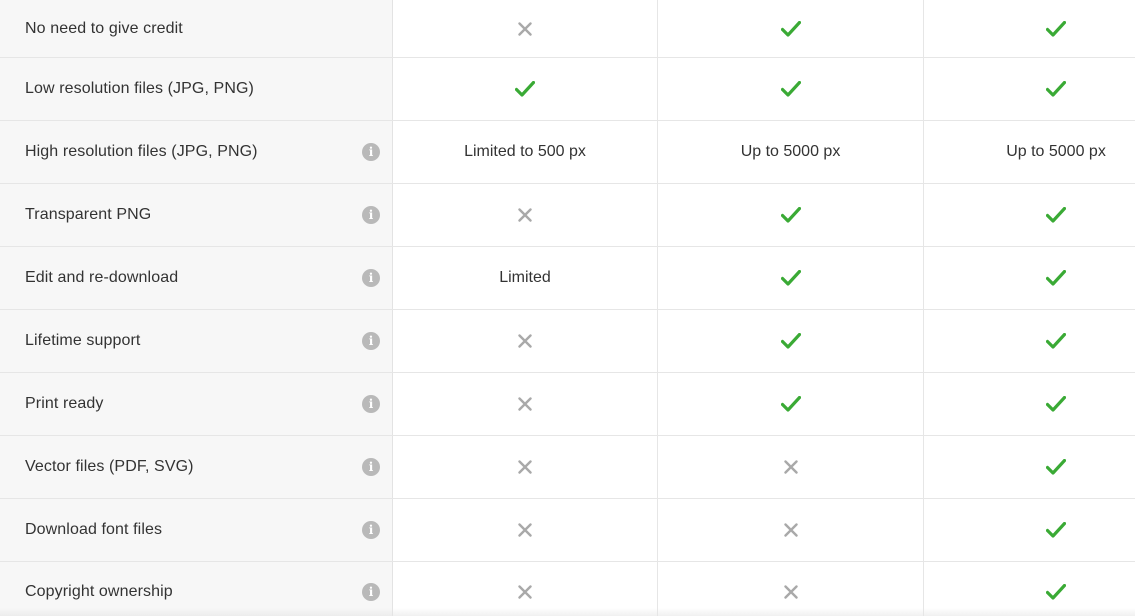  I want to click on feature-label: Lifetime support, so click(83, 340).